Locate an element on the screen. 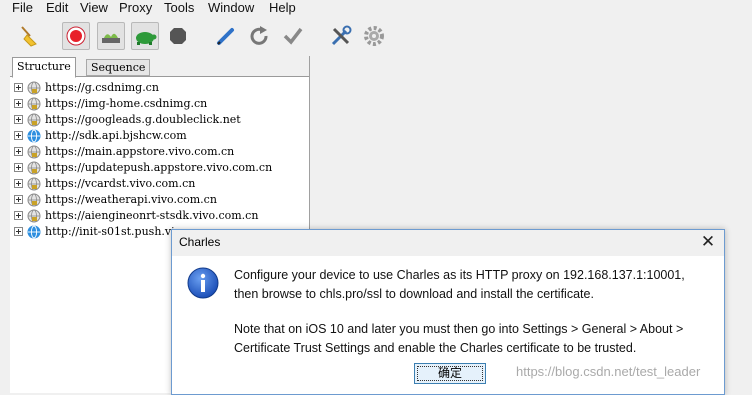  compose-button is located at coordinates (226, 36).